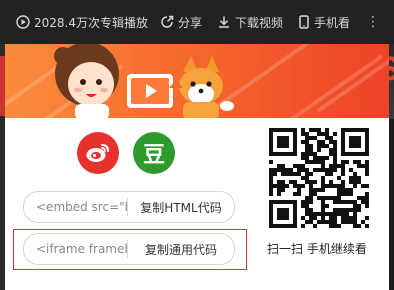  I want to click on play-count-text: 2028.4万次专辑播放, so click(91, 22).